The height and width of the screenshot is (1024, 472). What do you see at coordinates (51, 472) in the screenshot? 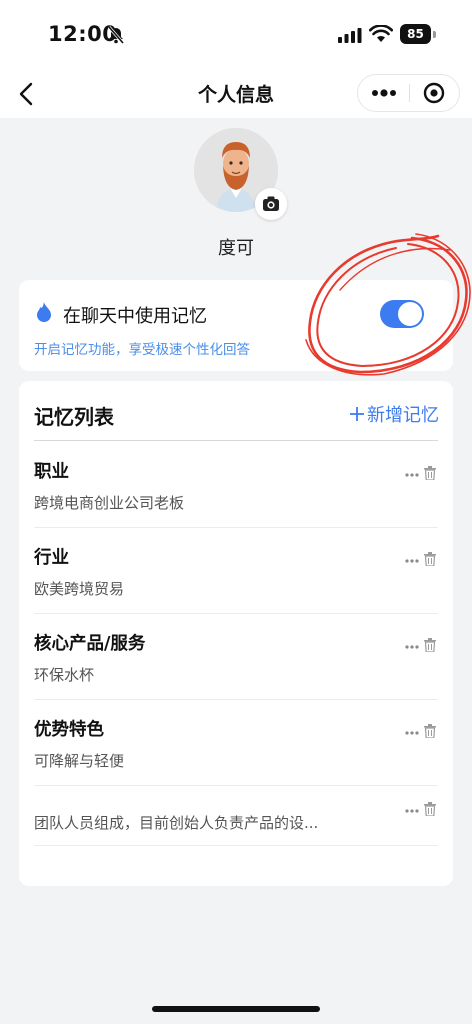
I see `memory-item-label: 职业` at bounding box center [51, 472].